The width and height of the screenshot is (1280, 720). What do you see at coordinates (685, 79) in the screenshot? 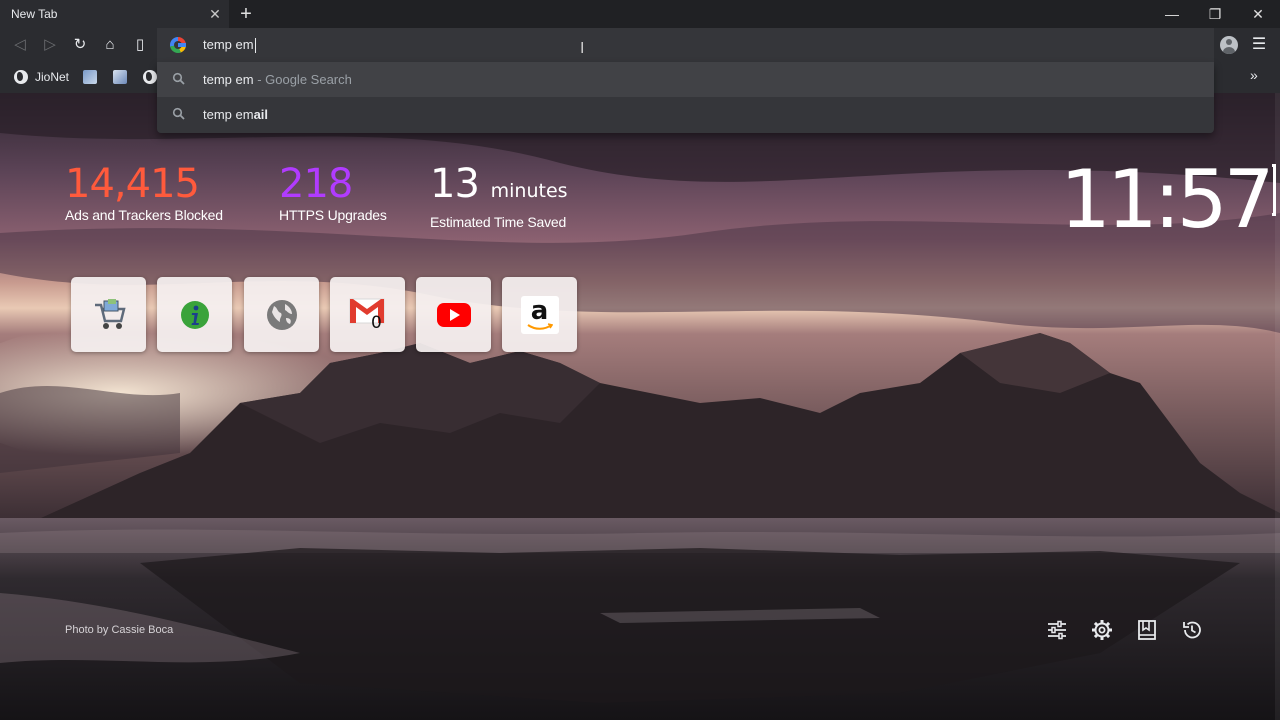
I see `suggestion-item: temp em - Google Search` at bounding box center [685, 79].